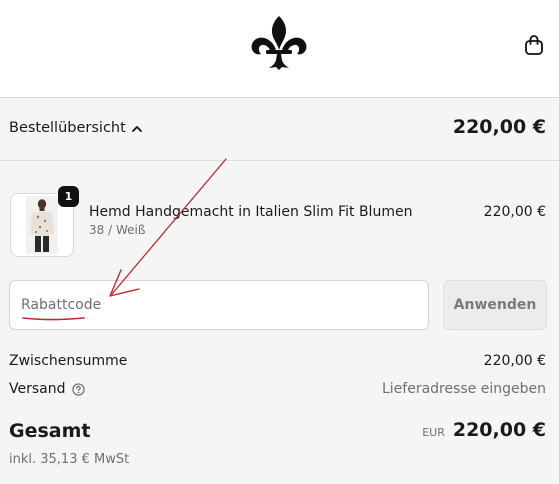 This screenshot has height=484, width=559. What do you see at coordinates (514, 212) in the screenshot?
I see `product-price: 220,00 €` at bounding box center [514, 212].